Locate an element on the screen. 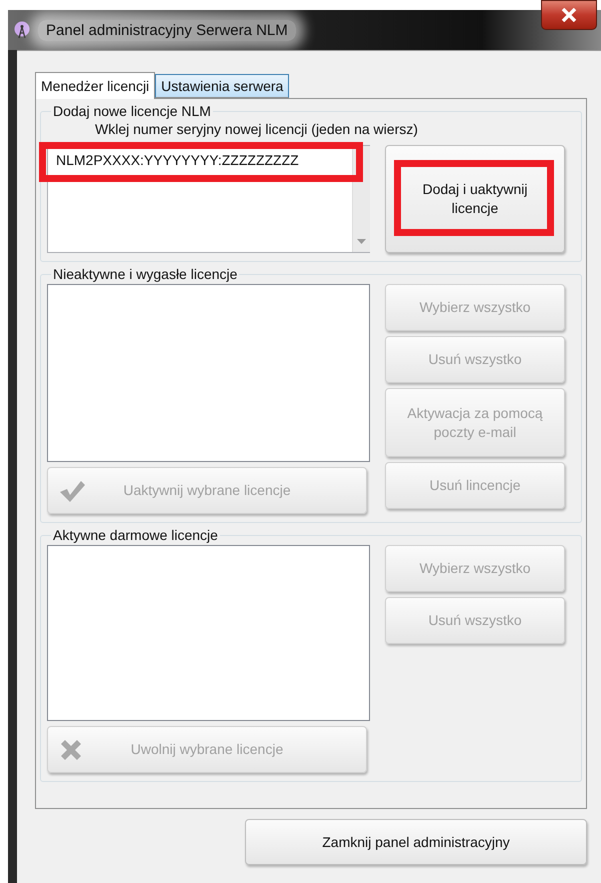 The width and height of the screenshot is (601, 883). field-hint: Wklej numer seryjny nowej licencji (jeden na wiersz) is located at coordinates (257, 129).